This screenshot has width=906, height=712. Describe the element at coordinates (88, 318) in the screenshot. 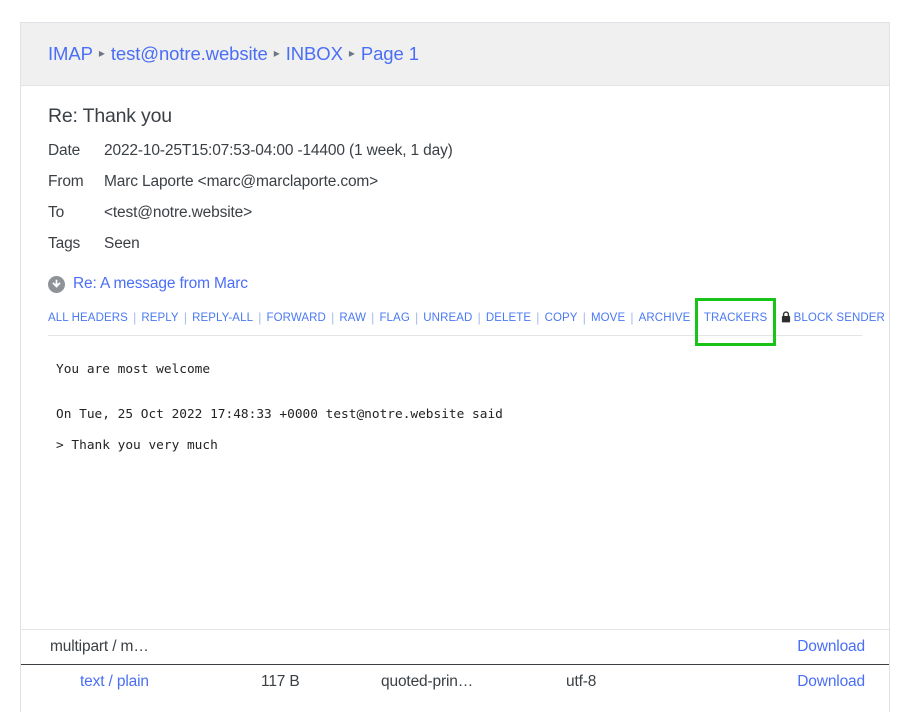

I see `action-all-headers: ALL HEADERS` at that location.